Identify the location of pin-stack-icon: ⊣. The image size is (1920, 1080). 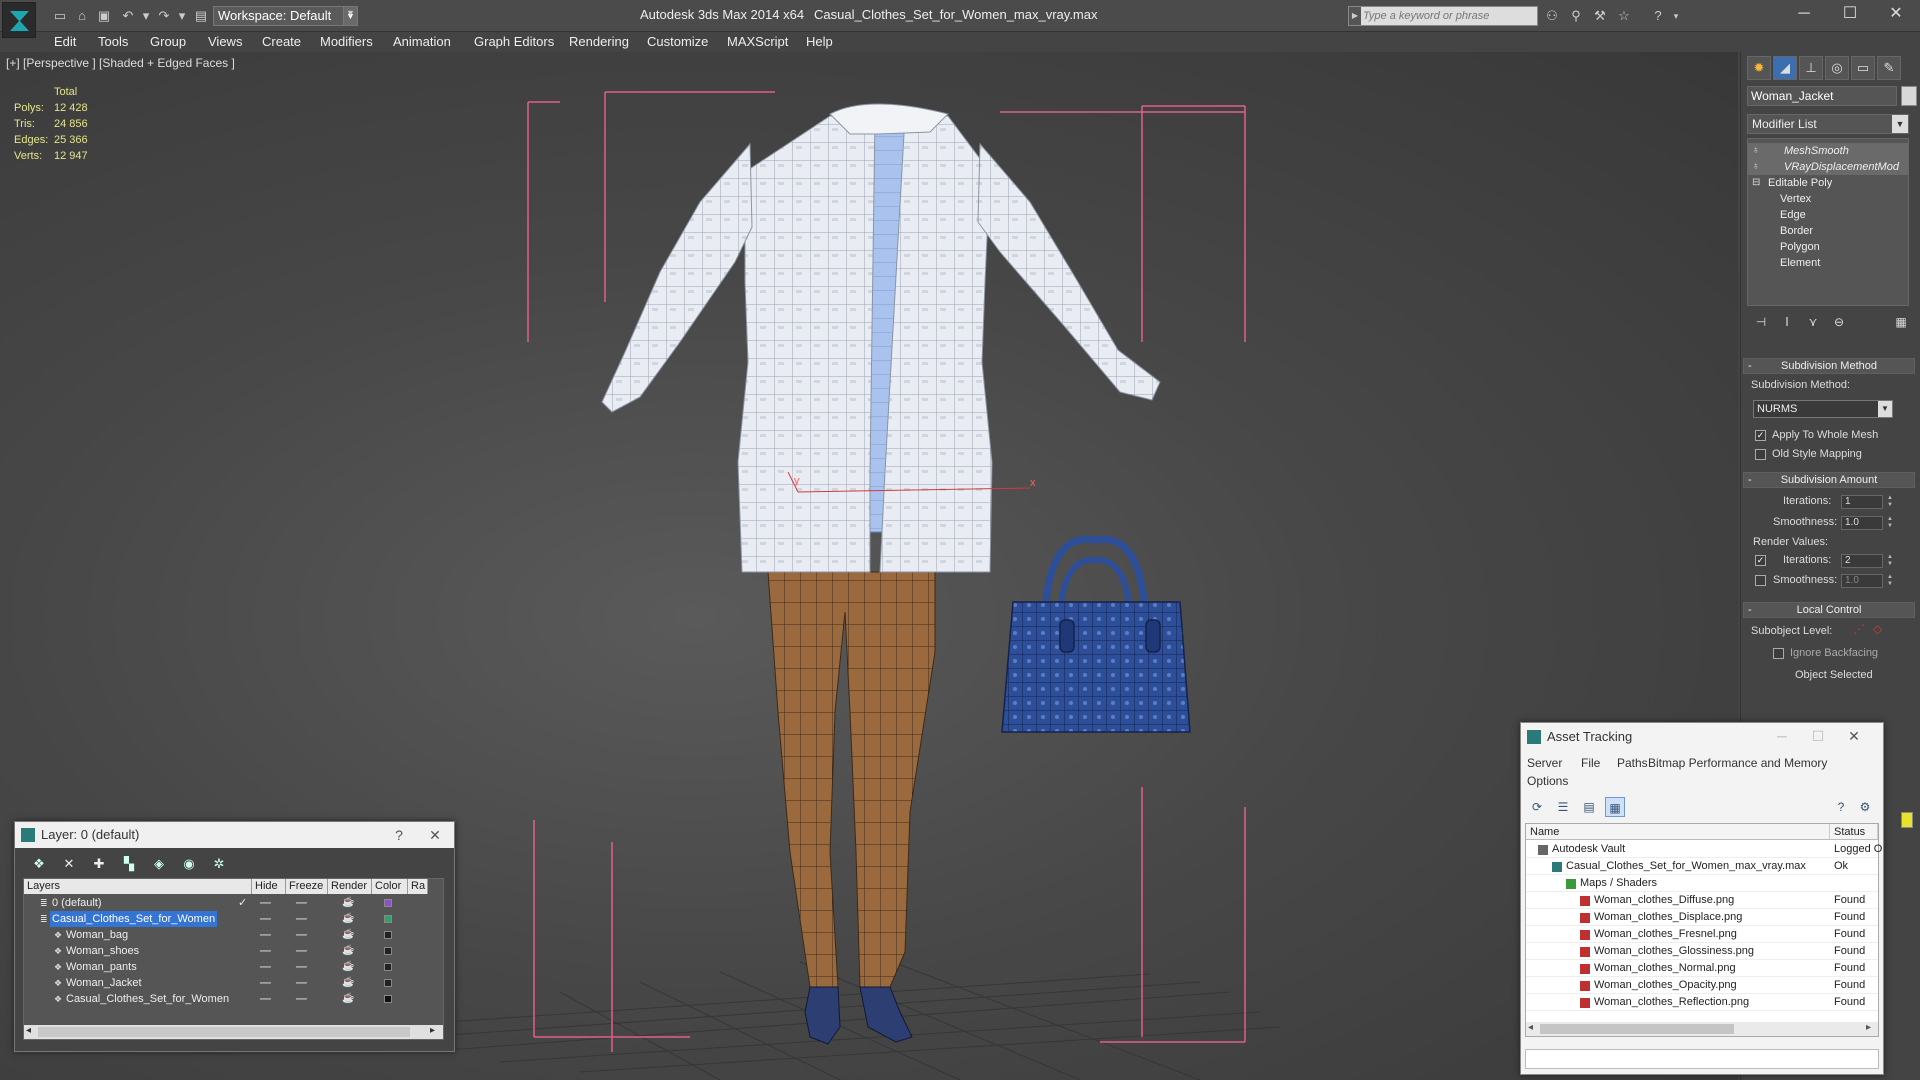
(1761, 322).